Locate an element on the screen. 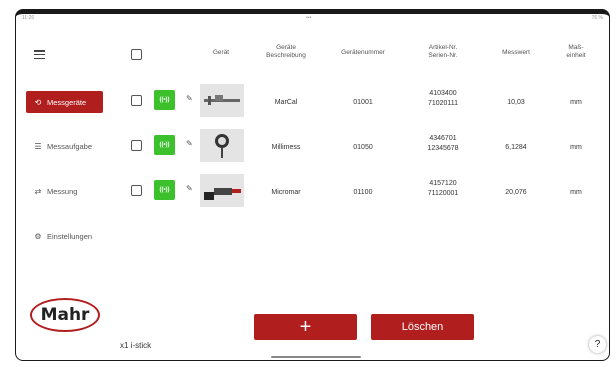 This screenshot has width=616, height=367. status-center: ••• is located at coordinates (309, 18).